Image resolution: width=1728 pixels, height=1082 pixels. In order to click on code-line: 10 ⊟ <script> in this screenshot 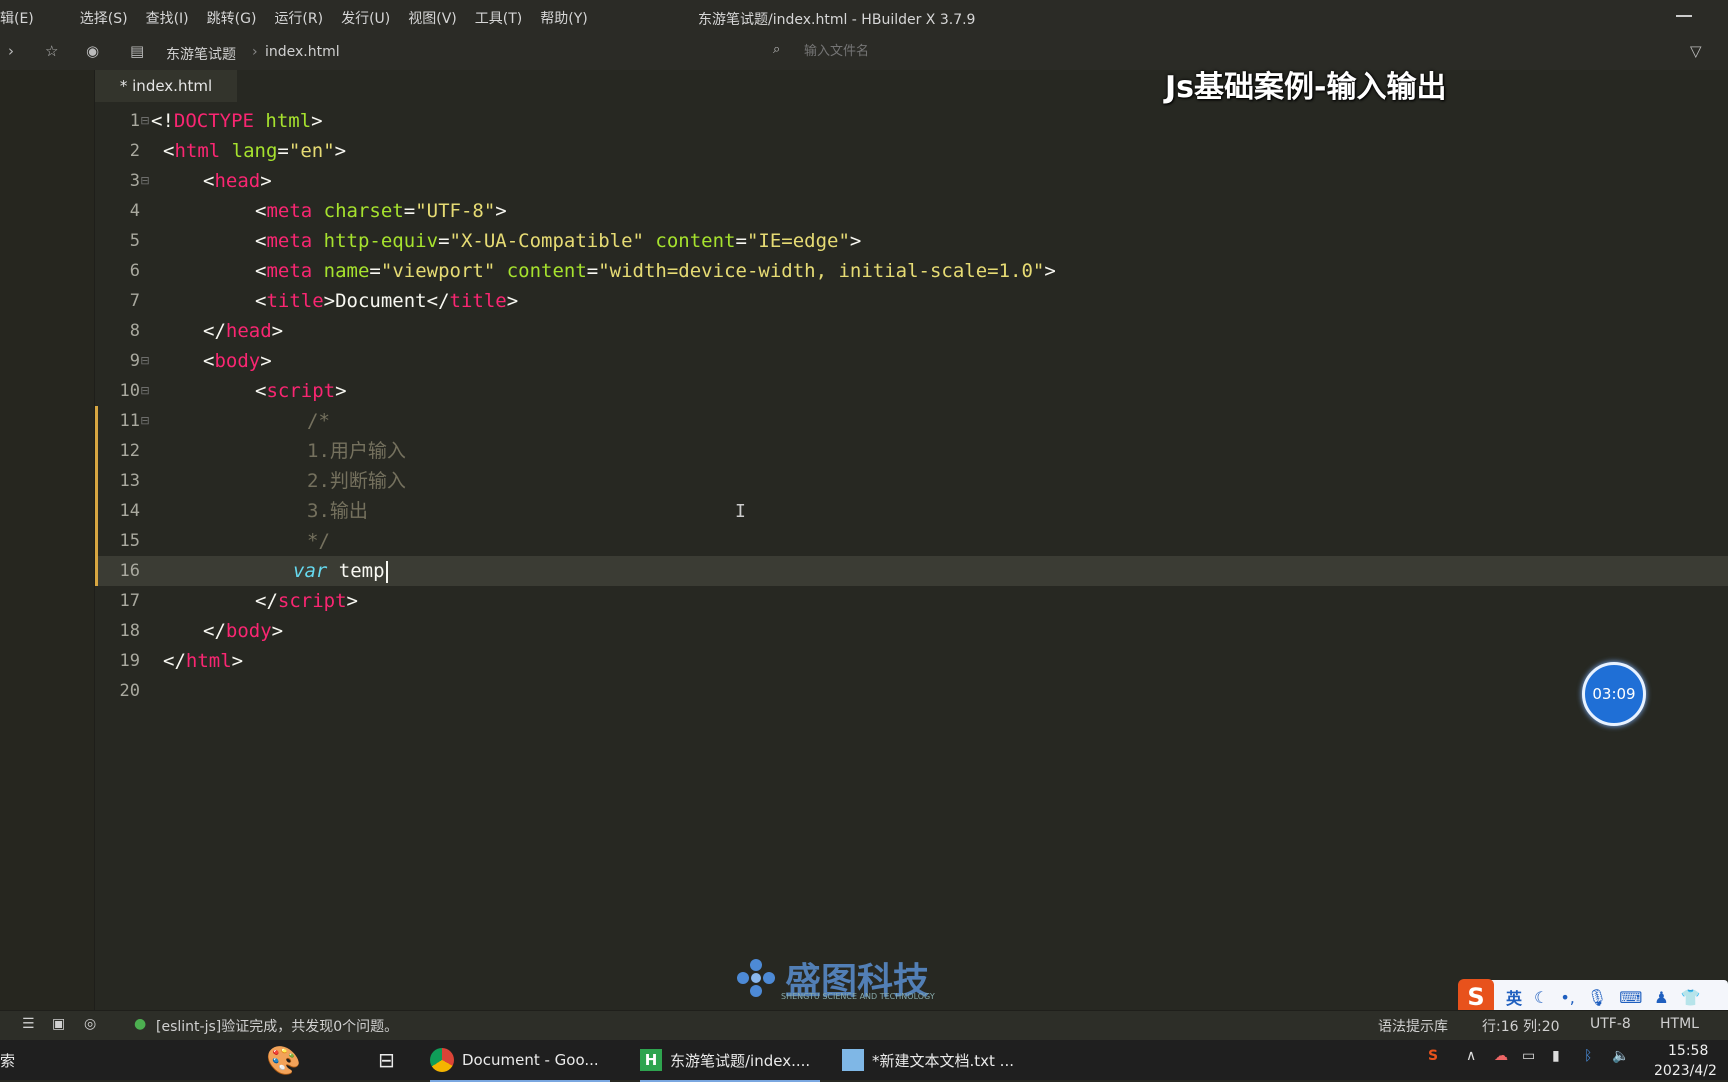, I will do `click(911, 391)`.